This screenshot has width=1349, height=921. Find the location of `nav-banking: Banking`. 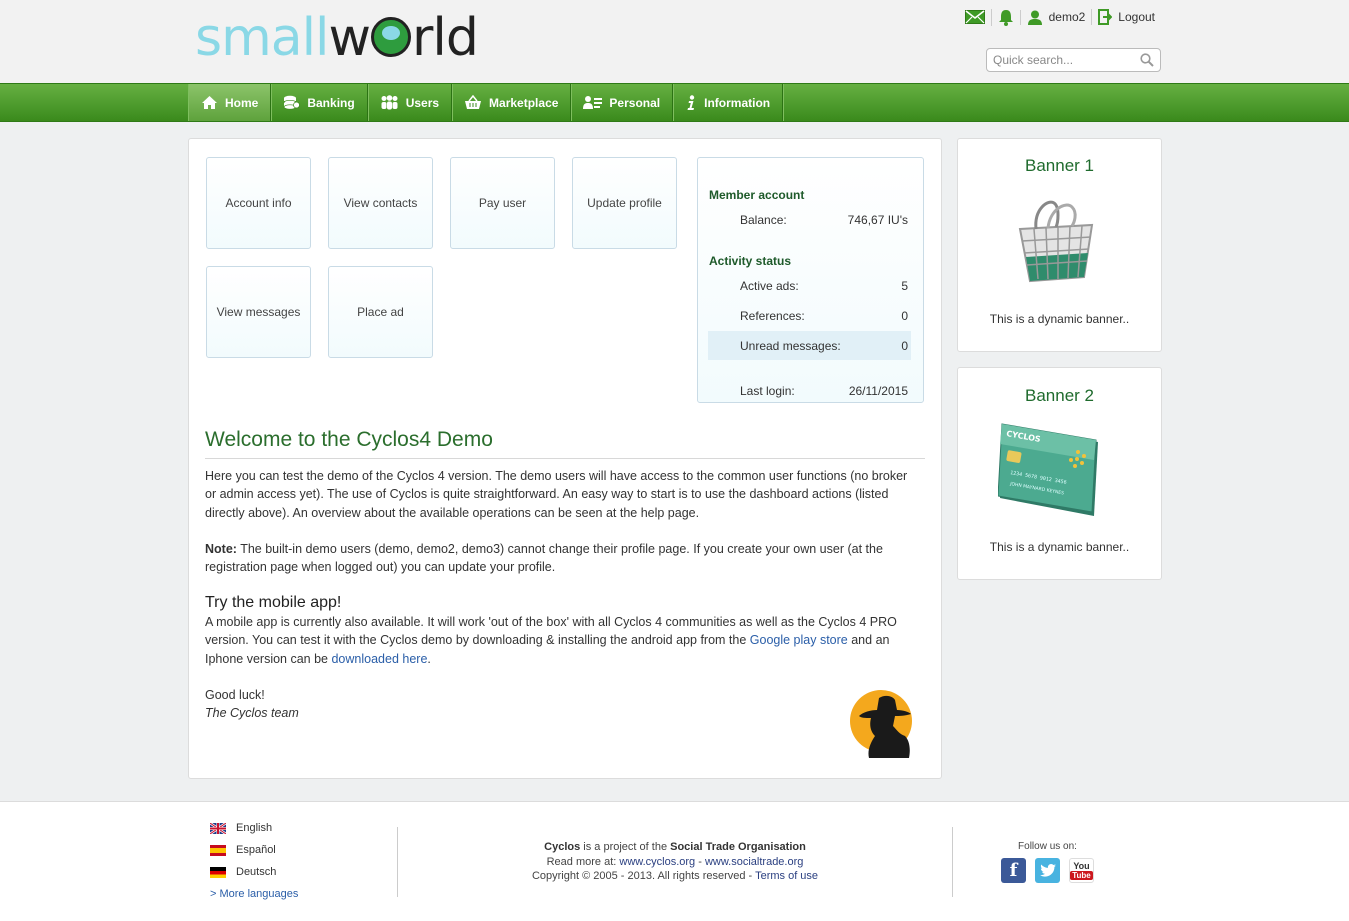

nav-banking: Banking is located at coordinates (319, 102).